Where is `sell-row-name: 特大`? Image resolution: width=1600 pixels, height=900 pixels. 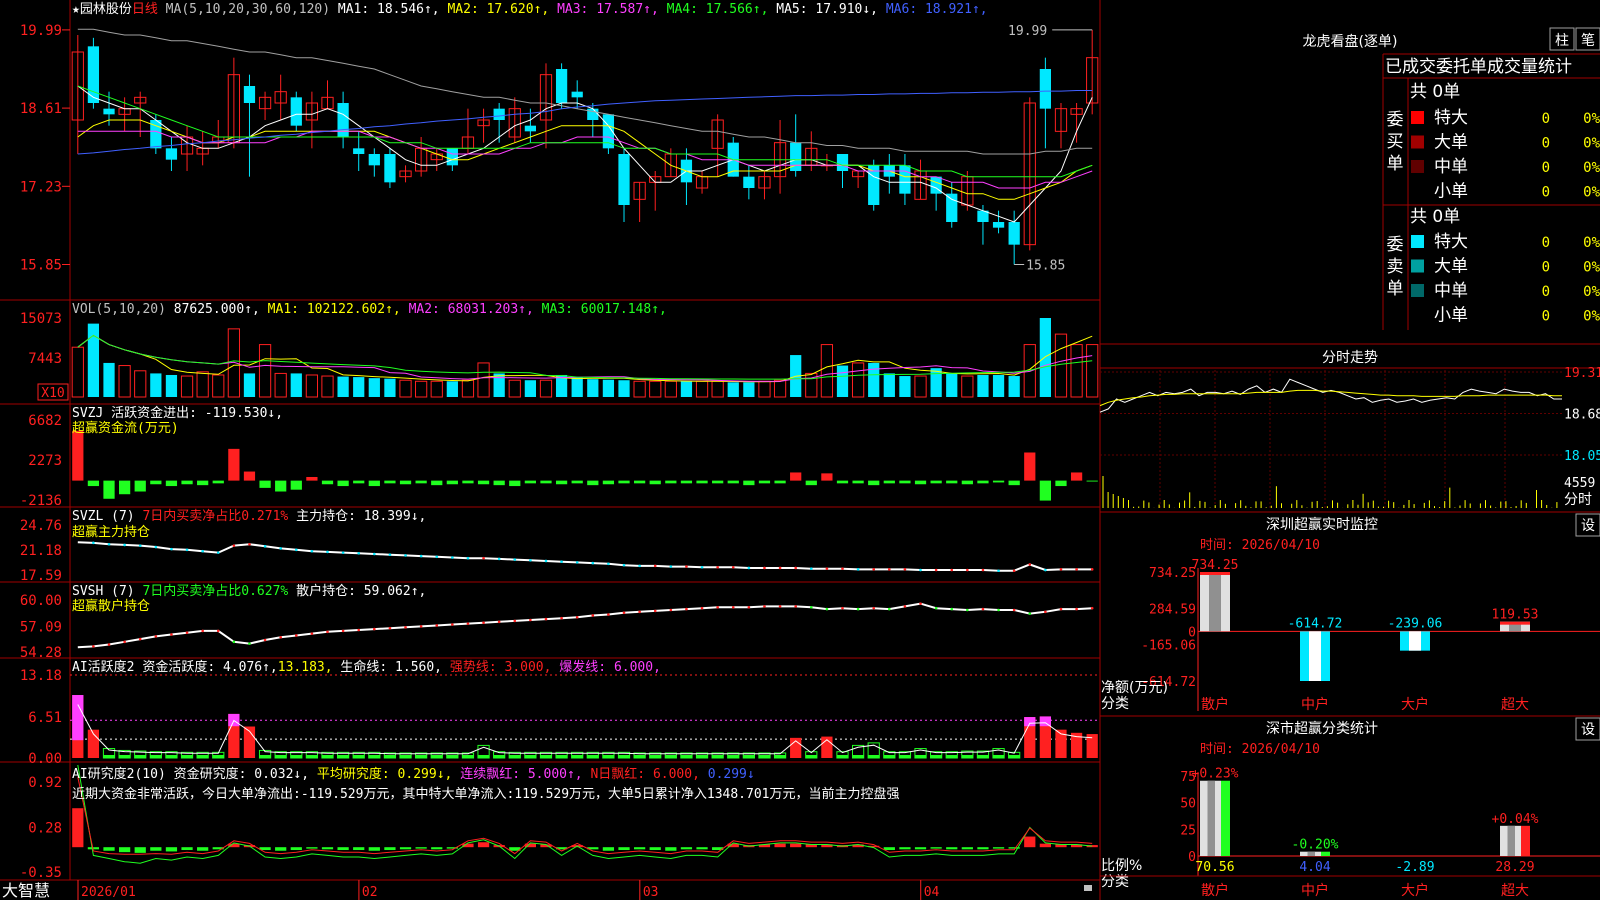
sell-row-name: 特大 is located at coordinates (1451, 242).